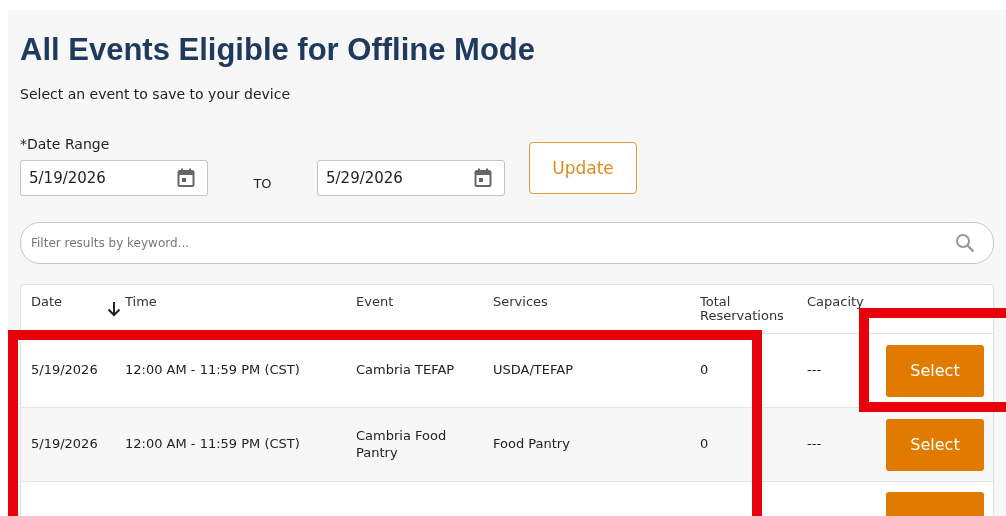 Image resolution: width=1006 pixels, height=516 pixels. Describe the element at coordinates (532, 444) in the screenshot. I see `table-cell-text: Food Pantry` at that location.